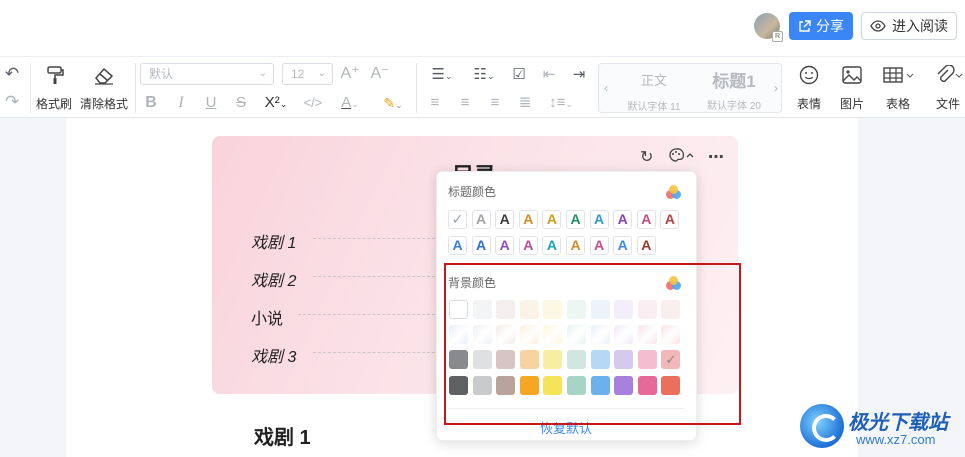 This screenshot has height=457, width=965. Describe the element at coordinates (495, 103) in the screenshot. I see `align-right-icon: ≡` at that location.